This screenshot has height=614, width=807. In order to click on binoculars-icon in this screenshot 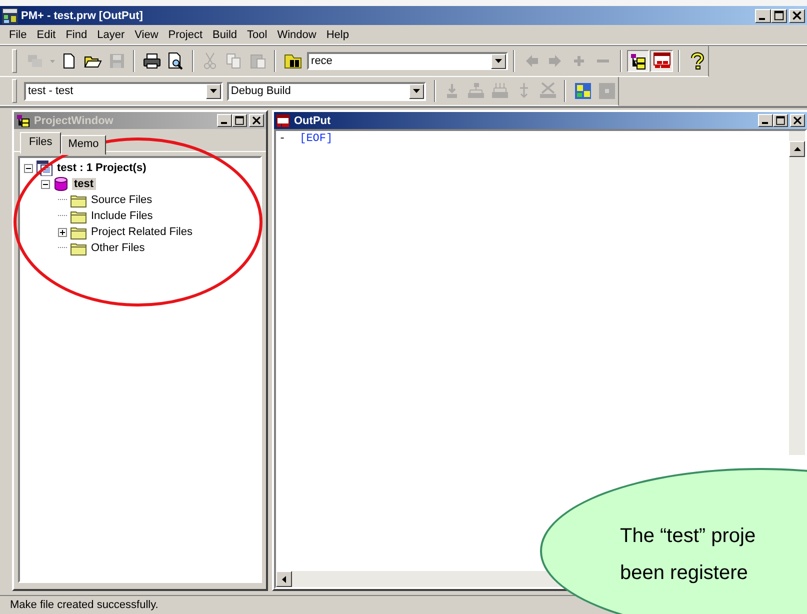, I will do `click(293, 61)`.